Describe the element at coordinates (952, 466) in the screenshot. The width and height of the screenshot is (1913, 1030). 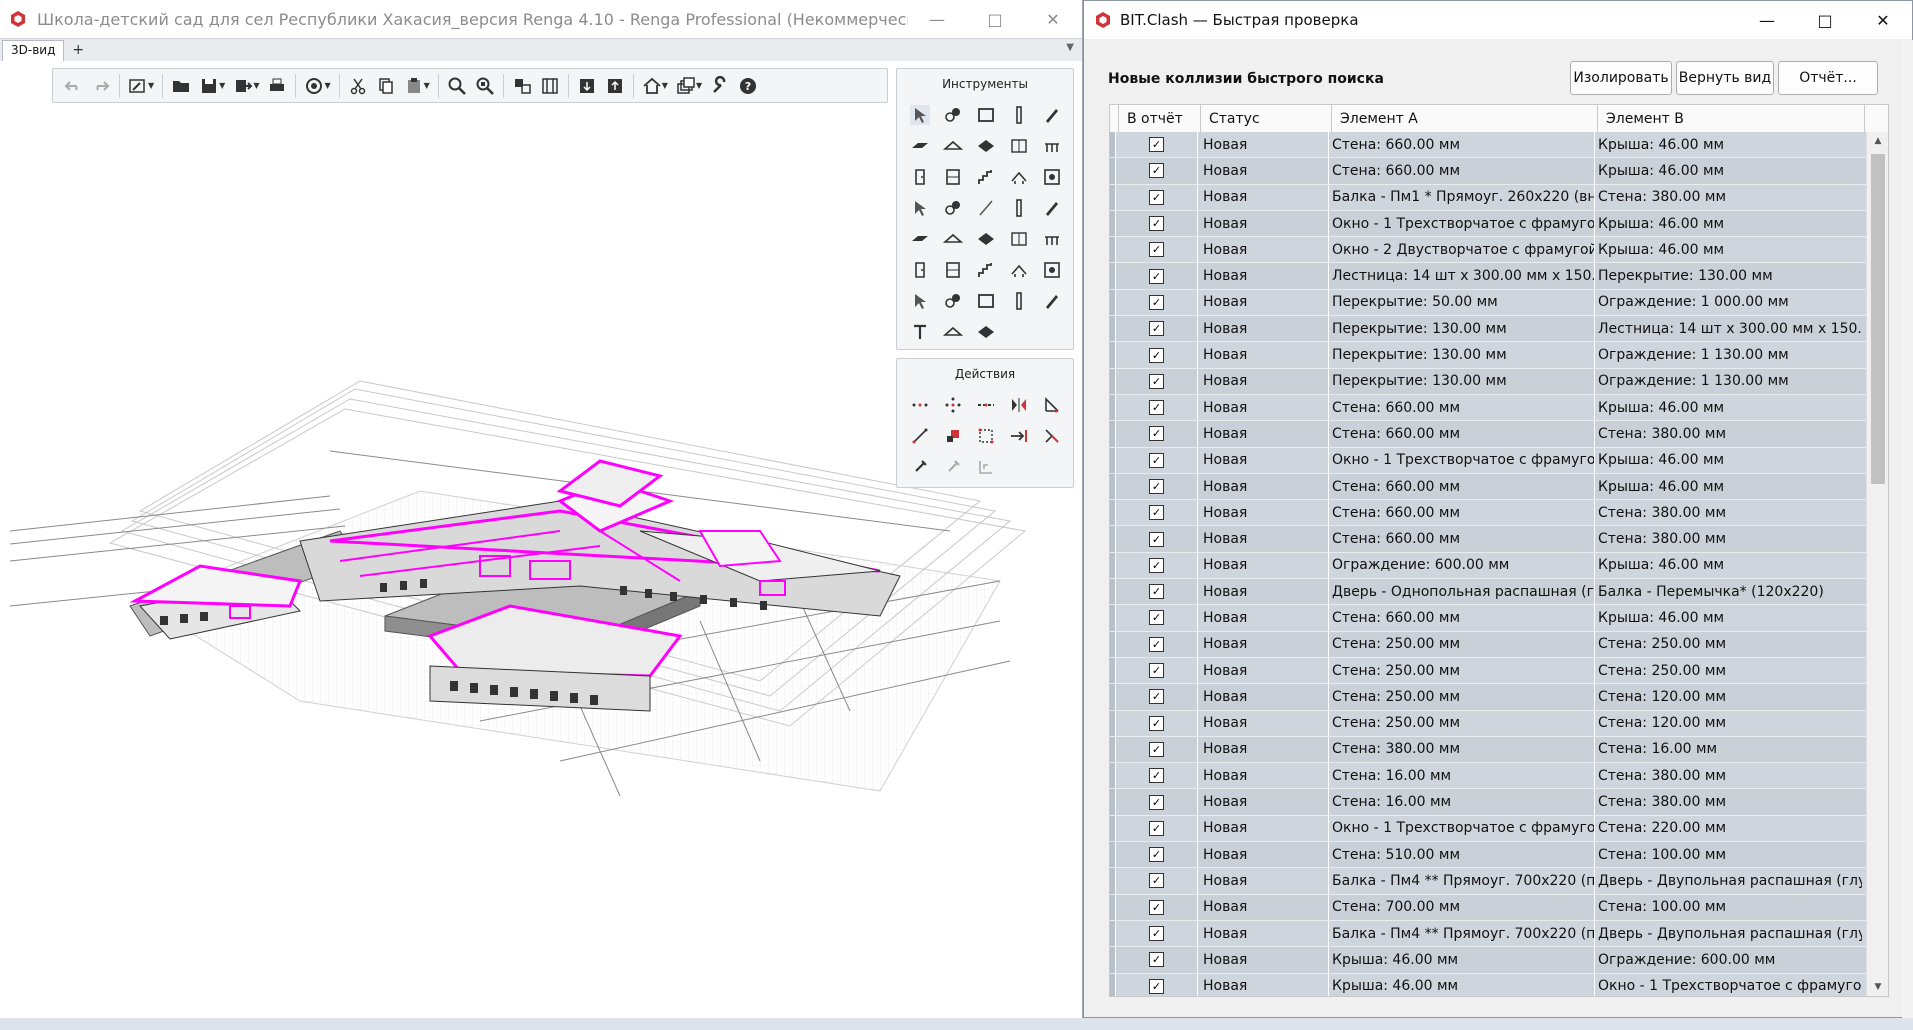
I see `unpin-icon` at that location.